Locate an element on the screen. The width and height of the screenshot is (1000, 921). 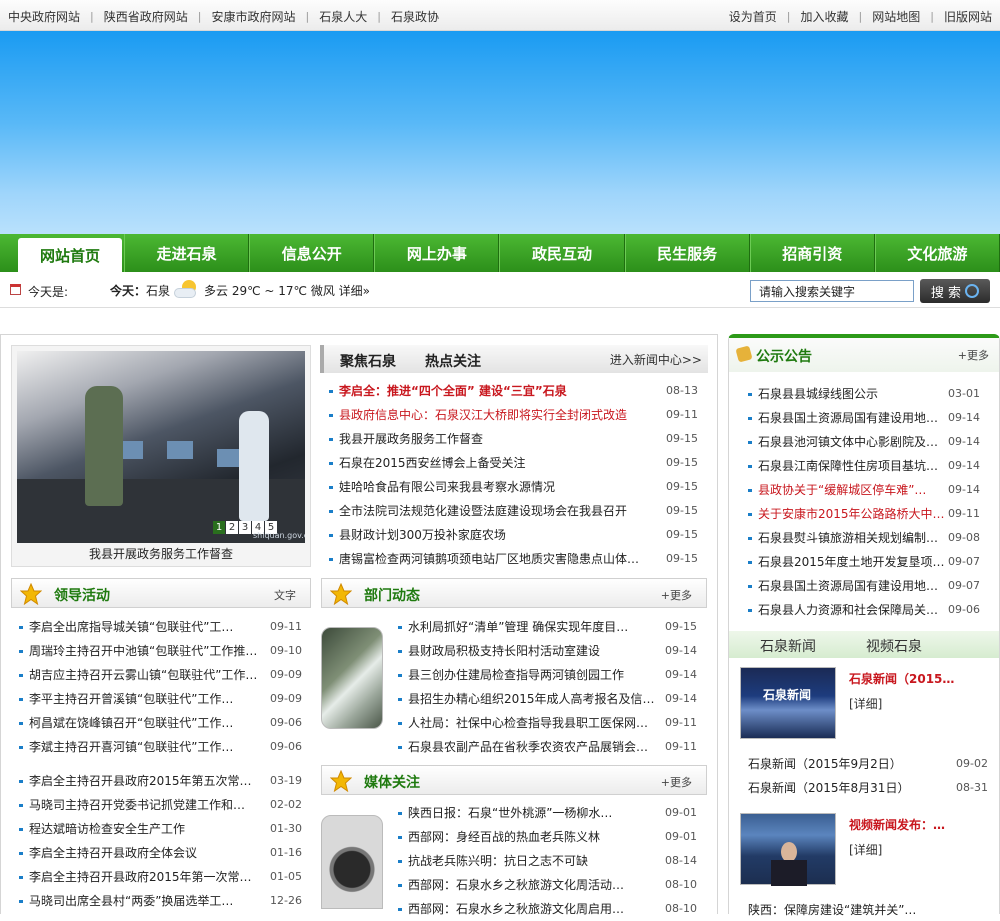
news-card-detail-link: [详细] is located at coordinates (865, 703).